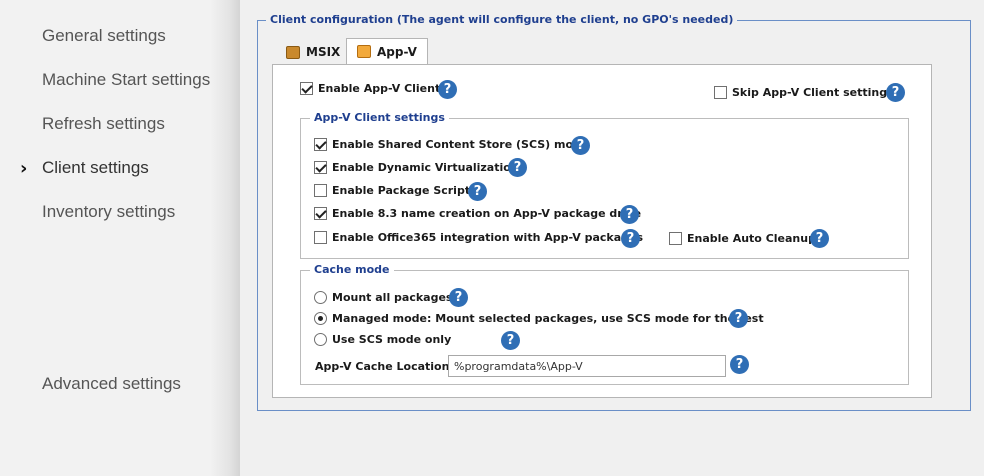 The image size is (984, 476). What do you see at coordinates (320, 213) in the screenshot?
I see `name-creation-checkbox` at bounding box center [320, 213].